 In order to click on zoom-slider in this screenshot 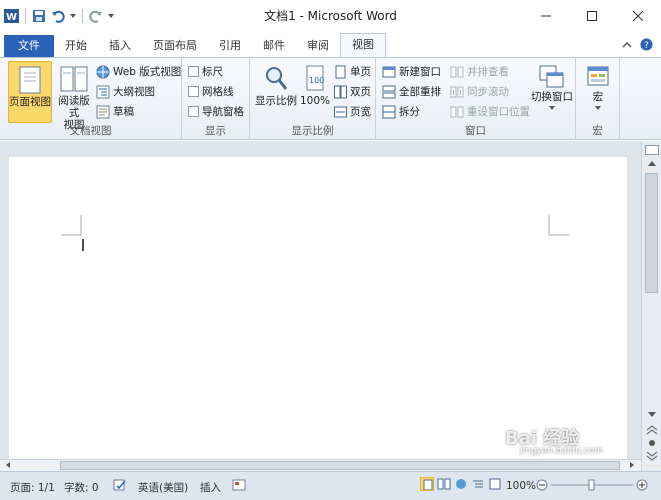, I will do `click(592, 485)`.